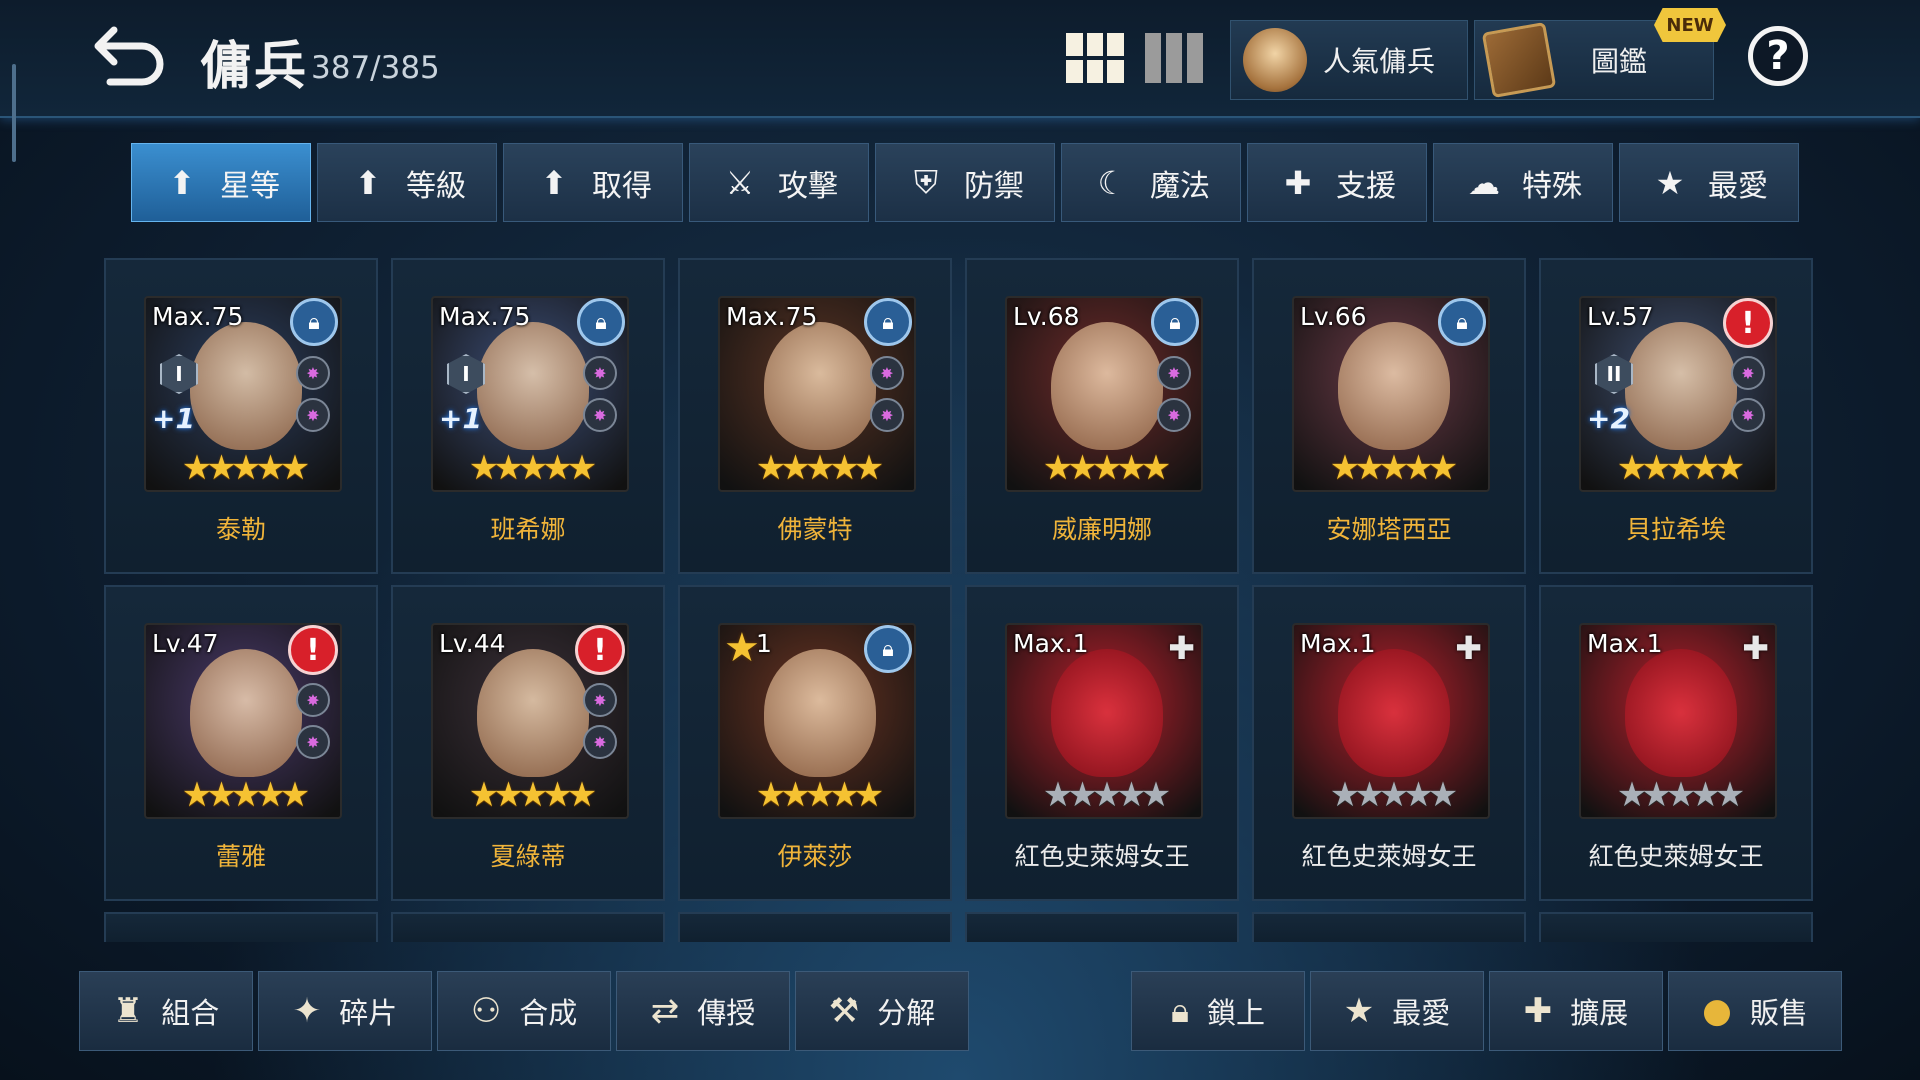 This screenshot has width=1920, height=1080. Describe the element at coordinates (528, 529) in the screenshot. I see `mercenary-name: 班希娜` at that location.